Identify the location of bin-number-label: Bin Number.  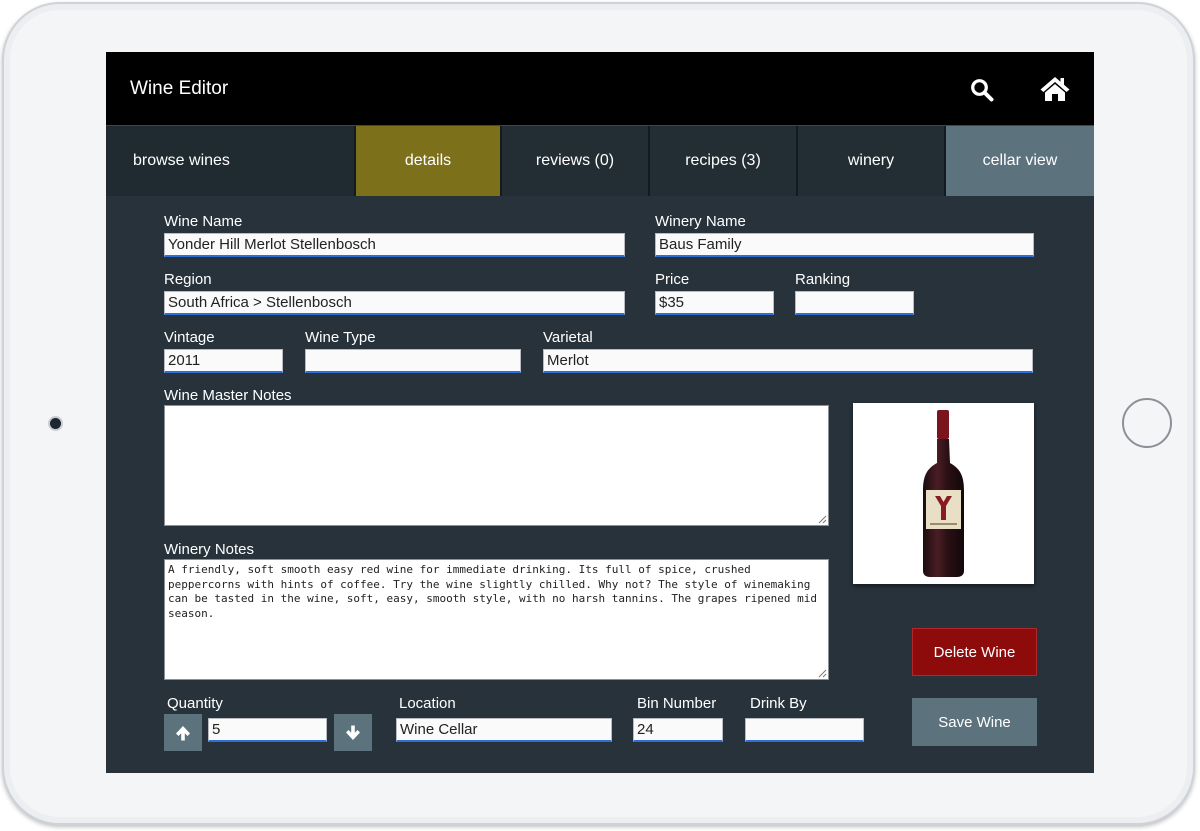
(677, 703).